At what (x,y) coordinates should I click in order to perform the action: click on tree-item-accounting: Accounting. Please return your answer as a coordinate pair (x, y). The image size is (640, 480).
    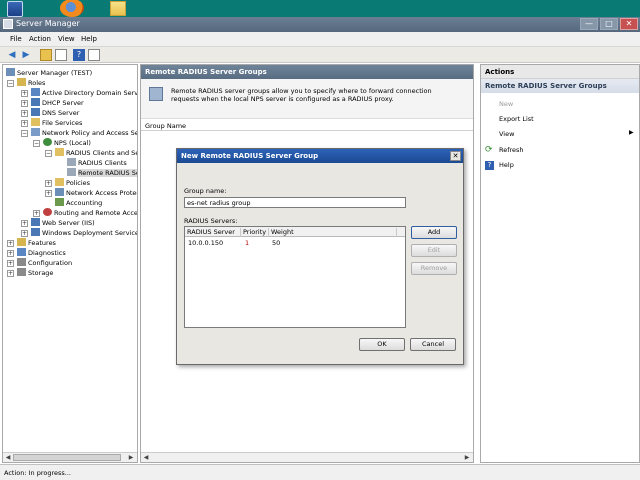
    Looking at the image, I should click on (78, 203).